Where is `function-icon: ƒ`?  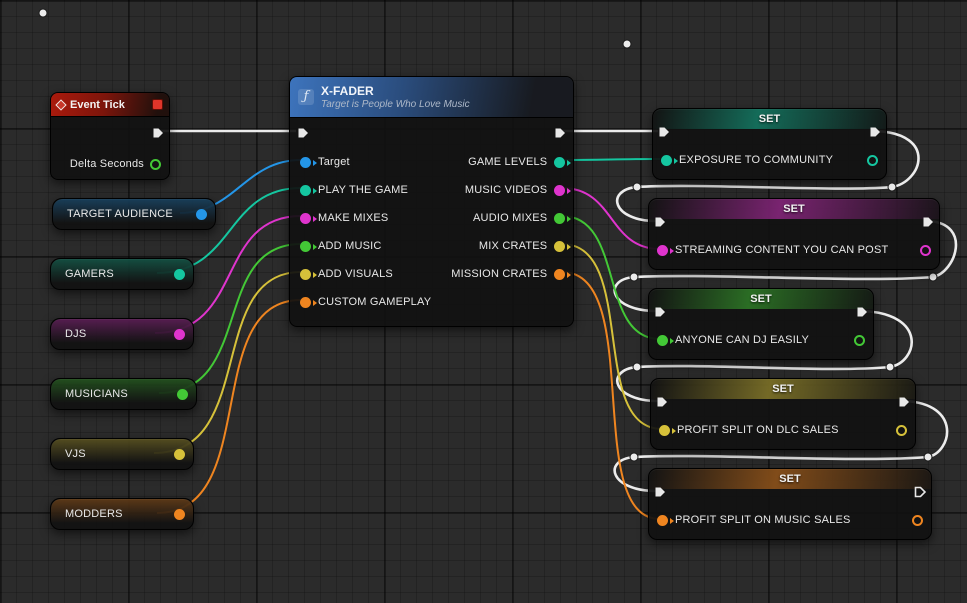
function-icon: ƒ is located at coordinates (306, 97).